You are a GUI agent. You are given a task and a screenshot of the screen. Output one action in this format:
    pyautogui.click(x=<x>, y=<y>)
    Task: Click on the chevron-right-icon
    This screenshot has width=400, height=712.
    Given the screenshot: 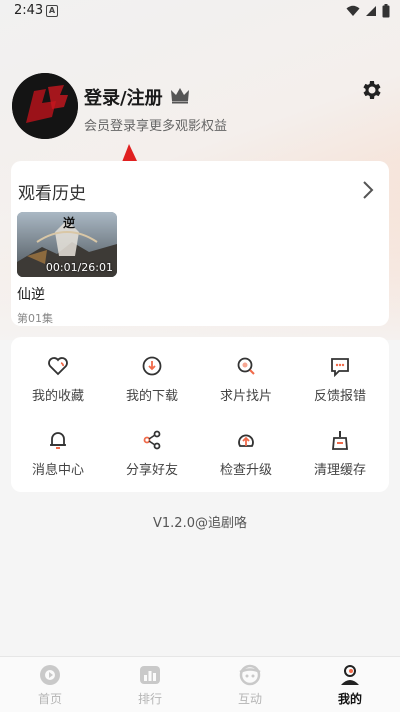 What is the action you would take?
    pyautogui.click(x=368, y=190)
    